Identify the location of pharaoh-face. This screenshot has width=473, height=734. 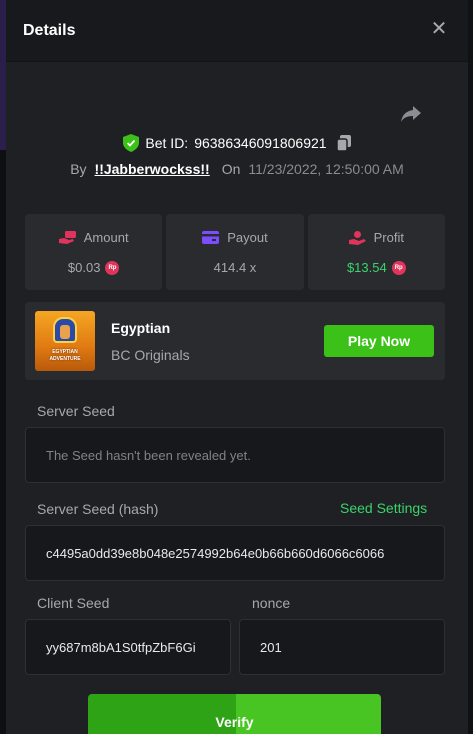
(65, 332).